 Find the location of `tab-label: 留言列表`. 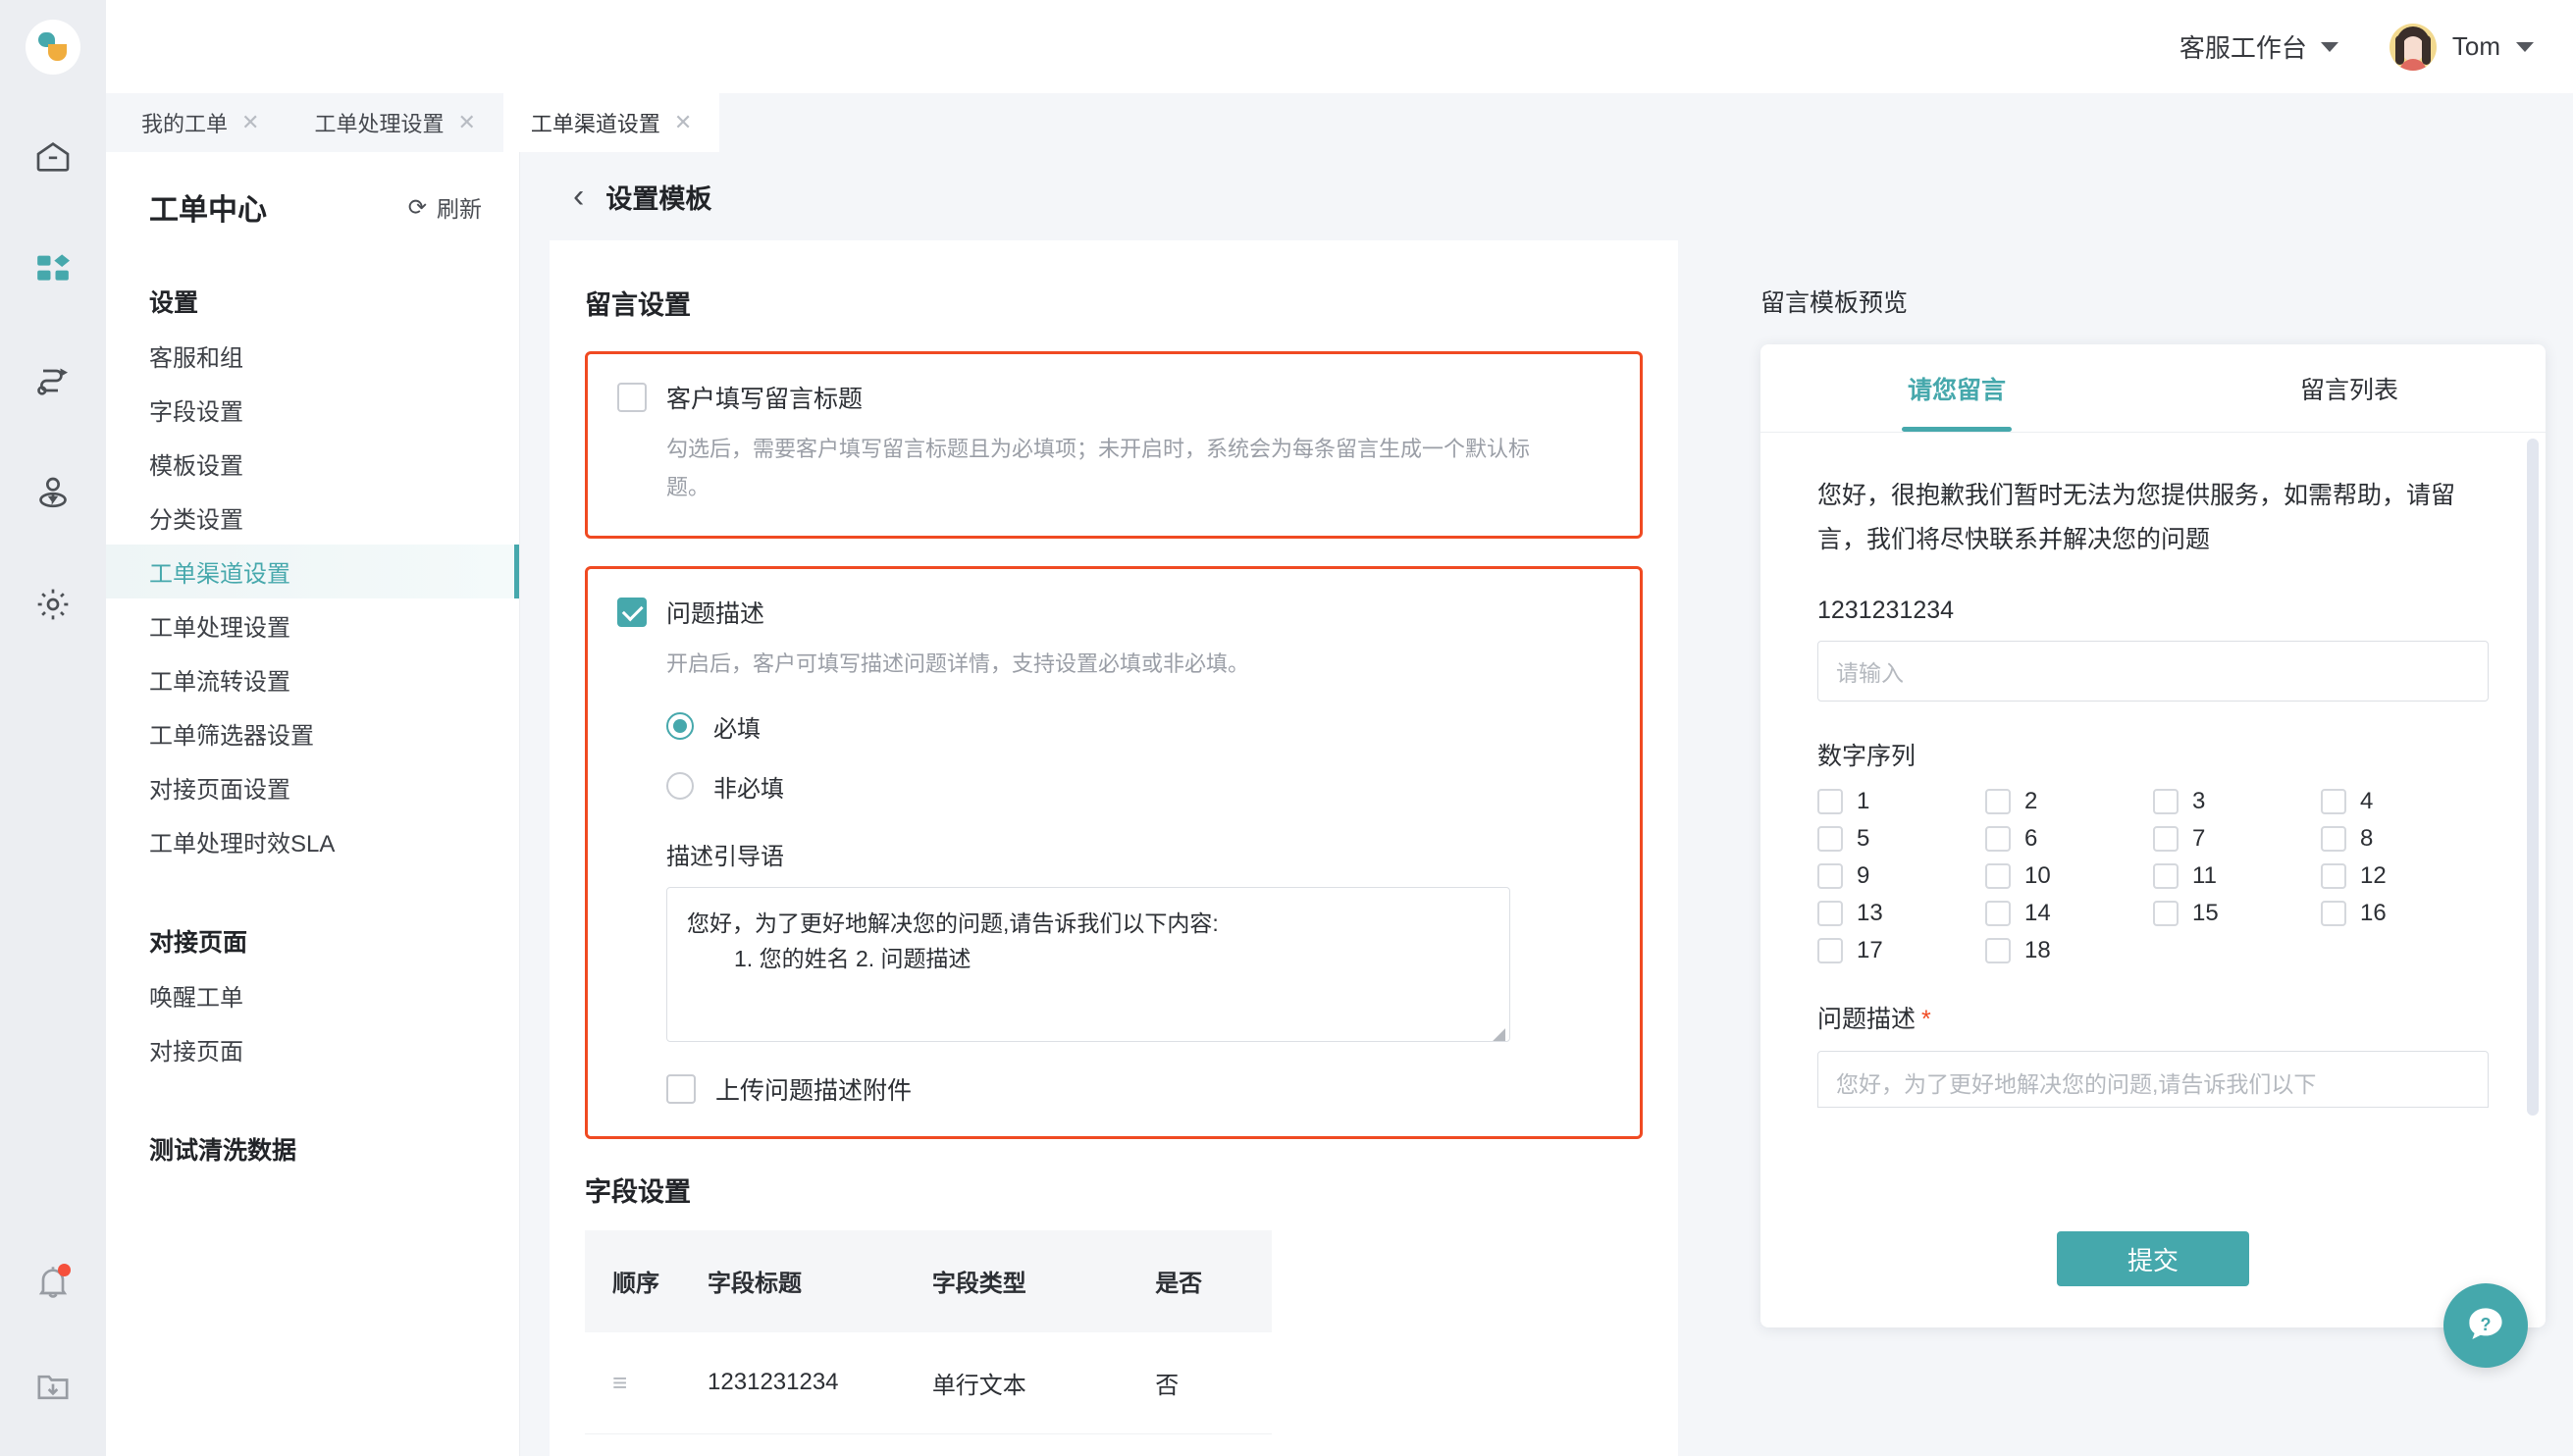

tab-label: 留言列表 is located at coordinates (2348, 390).